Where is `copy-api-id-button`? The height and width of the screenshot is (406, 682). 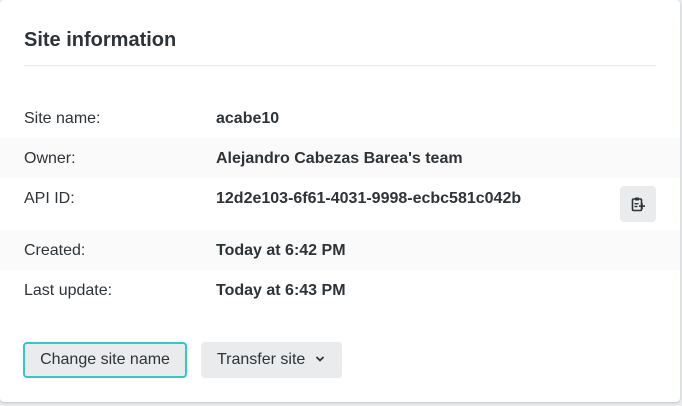 copy-api-id-button is located at coordinates (638, 204).